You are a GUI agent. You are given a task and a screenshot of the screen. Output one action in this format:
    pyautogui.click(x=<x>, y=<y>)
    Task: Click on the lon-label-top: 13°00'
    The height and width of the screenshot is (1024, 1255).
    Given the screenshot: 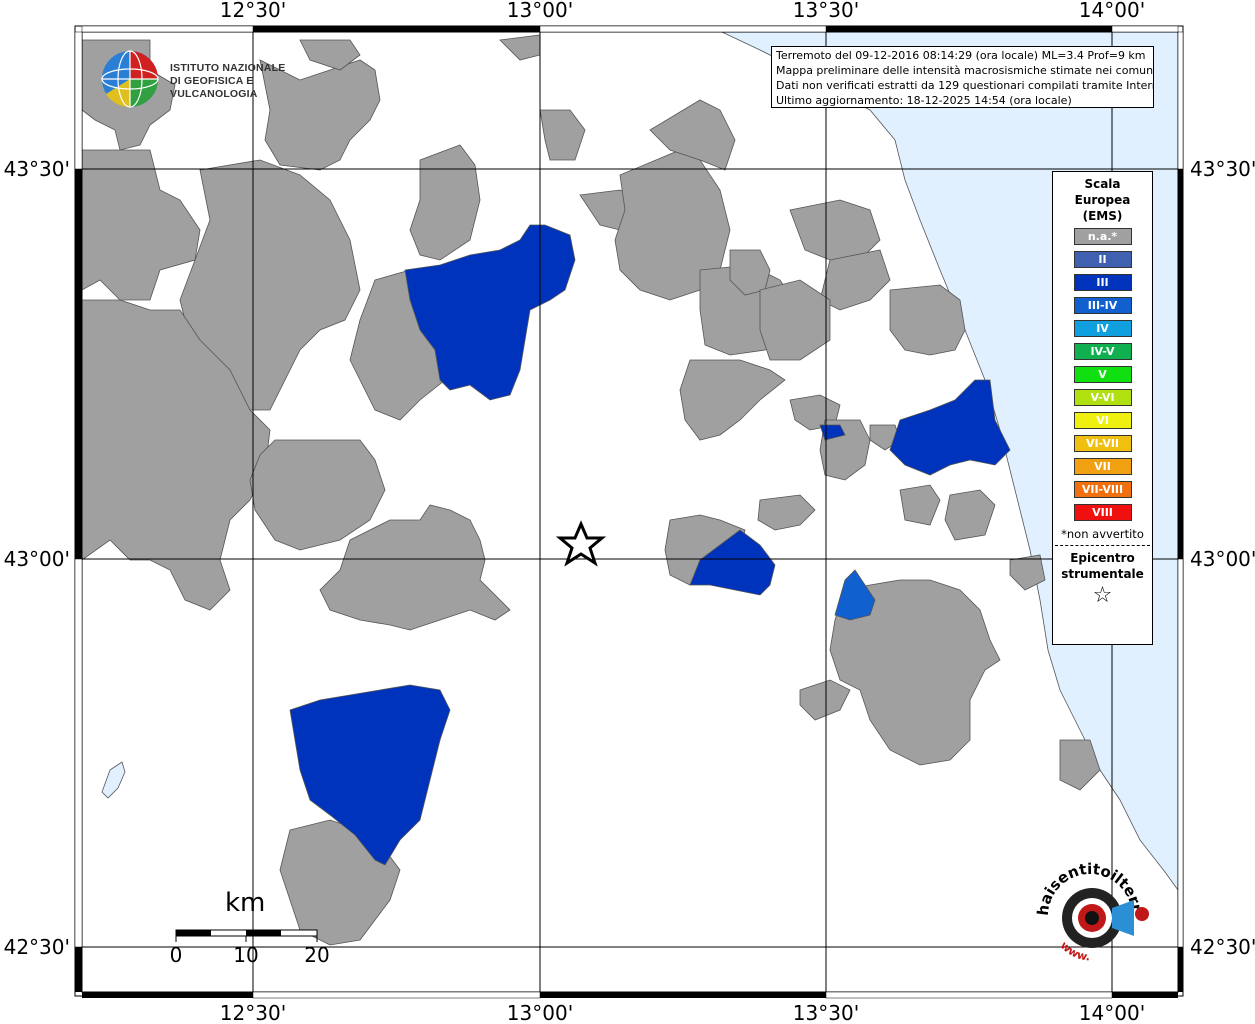 What is the action you would take?
    pyautogui.click(x=540, y=11)
    